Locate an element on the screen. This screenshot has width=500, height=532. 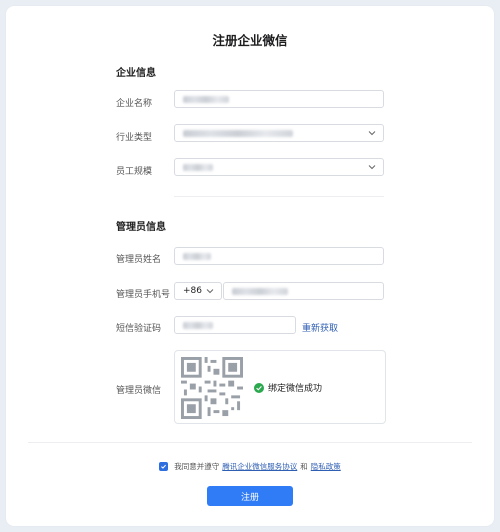
admin-phone-label: 管理员手机号 is located at coordinates (143, 295).